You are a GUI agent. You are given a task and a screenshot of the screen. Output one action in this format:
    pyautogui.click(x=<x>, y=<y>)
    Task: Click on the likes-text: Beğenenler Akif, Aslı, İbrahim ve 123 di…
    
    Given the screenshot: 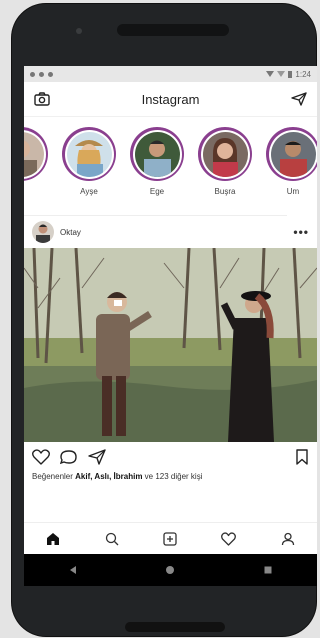 What is the action you would take?
    pyautogui.click(x=170, y=478)
    